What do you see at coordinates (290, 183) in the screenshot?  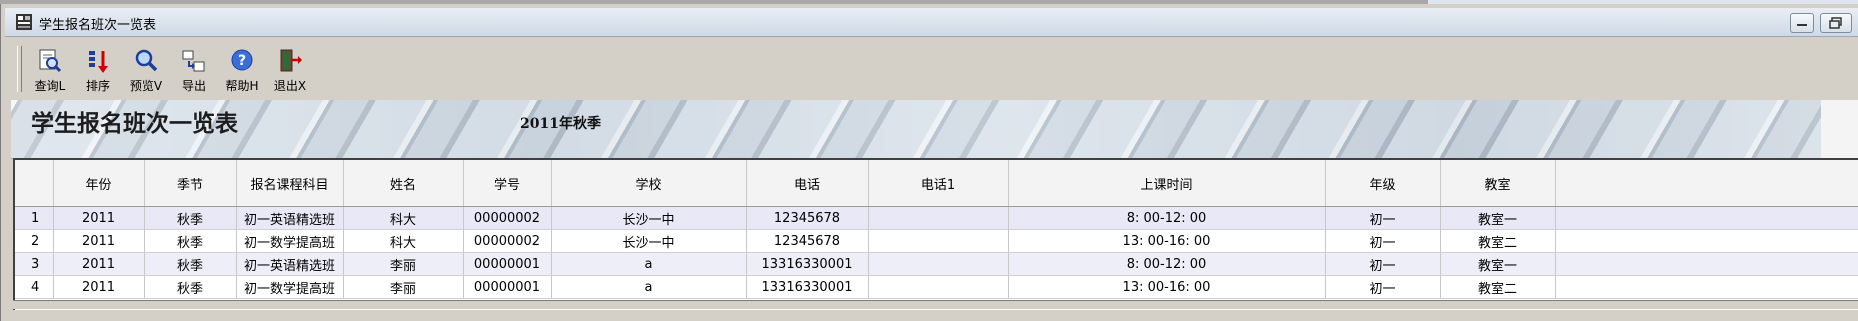 I see `column-header-course: 报名课程科目` at bounding box center [290, 183].